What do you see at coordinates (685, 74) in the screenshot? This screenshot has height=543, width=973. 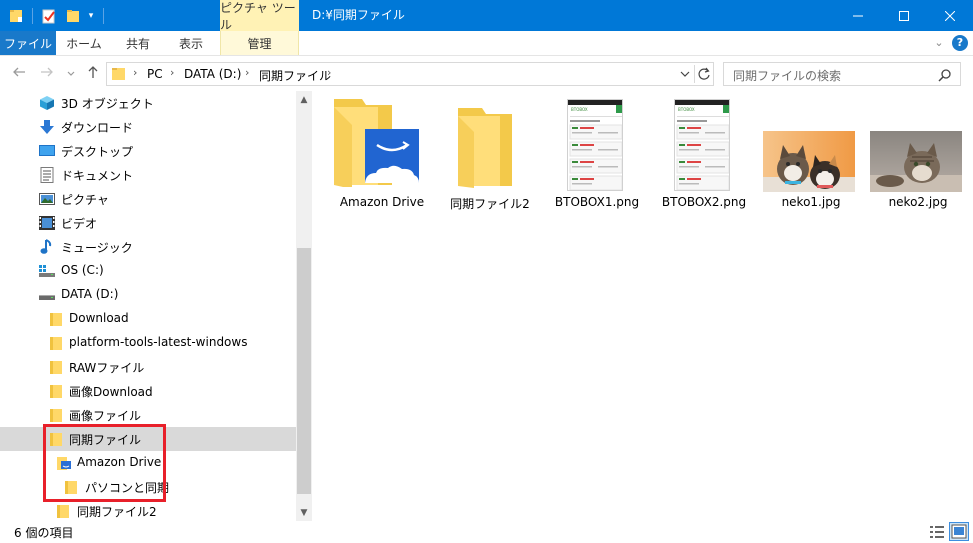 I see `address-history-dropdown-icon` at bounding box center [685, 74].